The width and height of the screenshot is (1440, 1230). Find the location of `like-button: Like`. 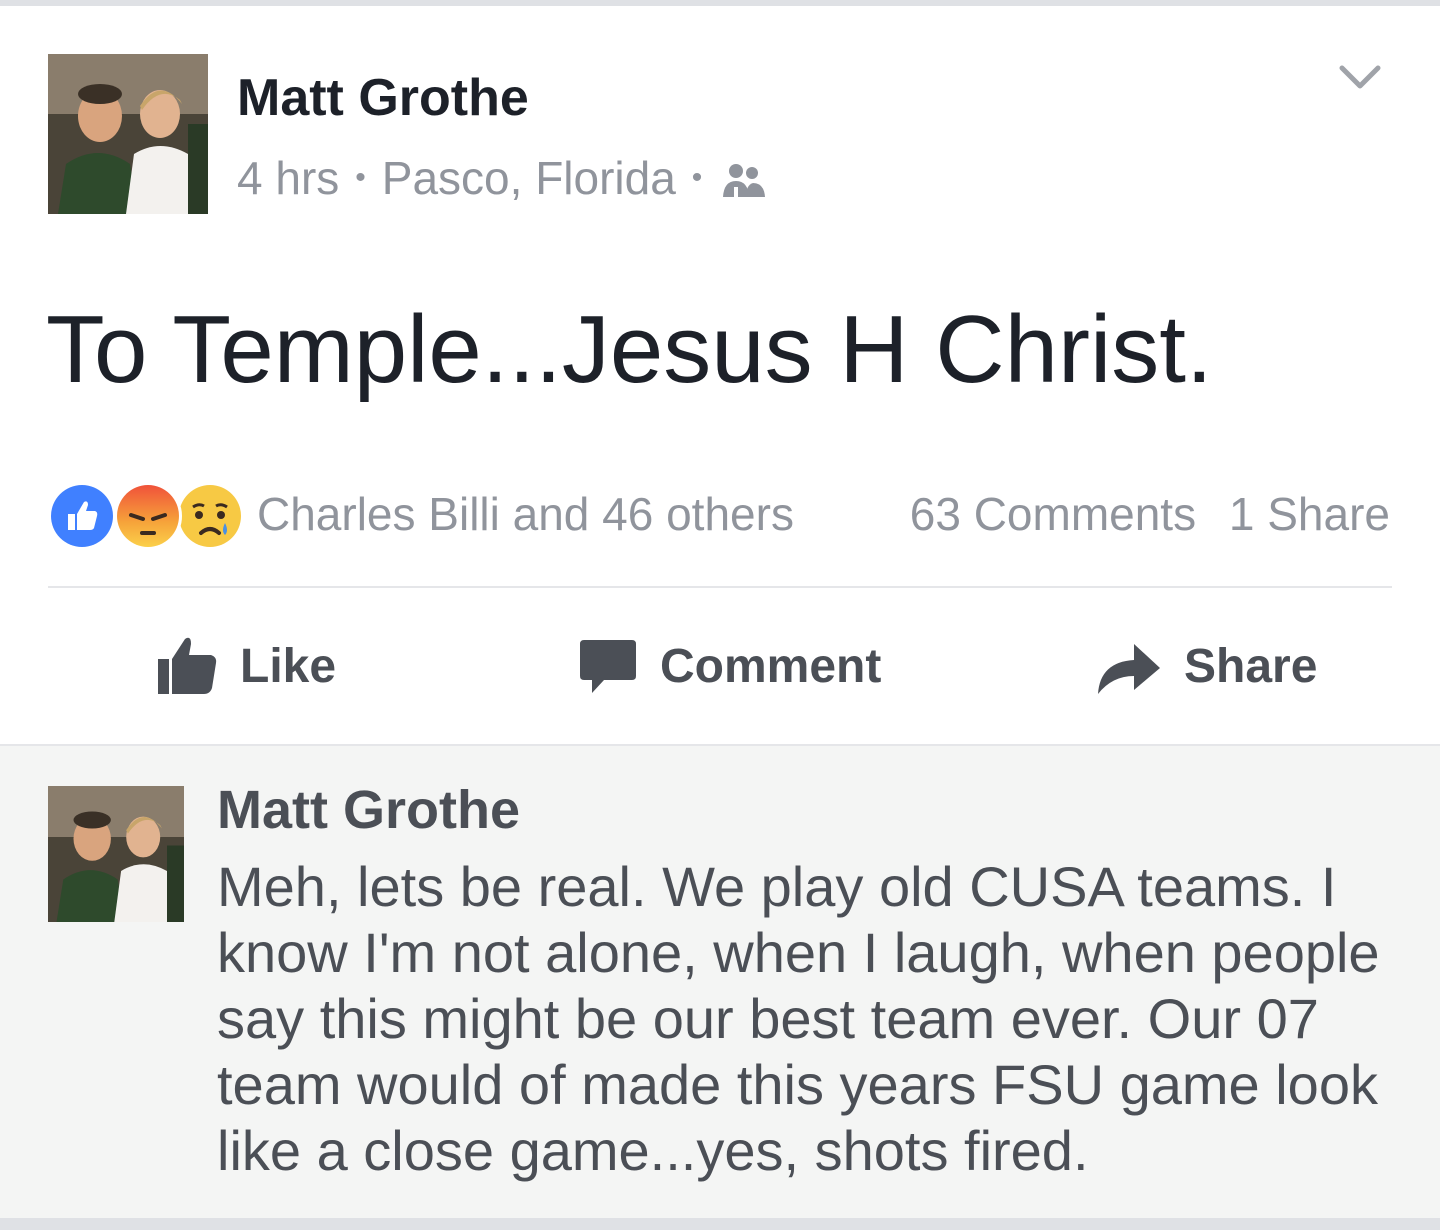

like-button: Like is located at coordinates (246, 666).